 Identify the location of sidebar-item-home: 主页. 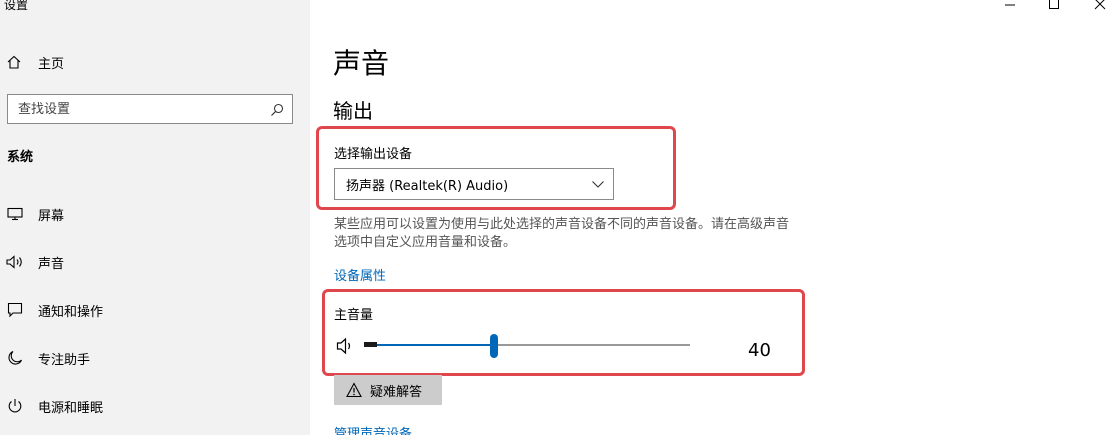
(35, 62).